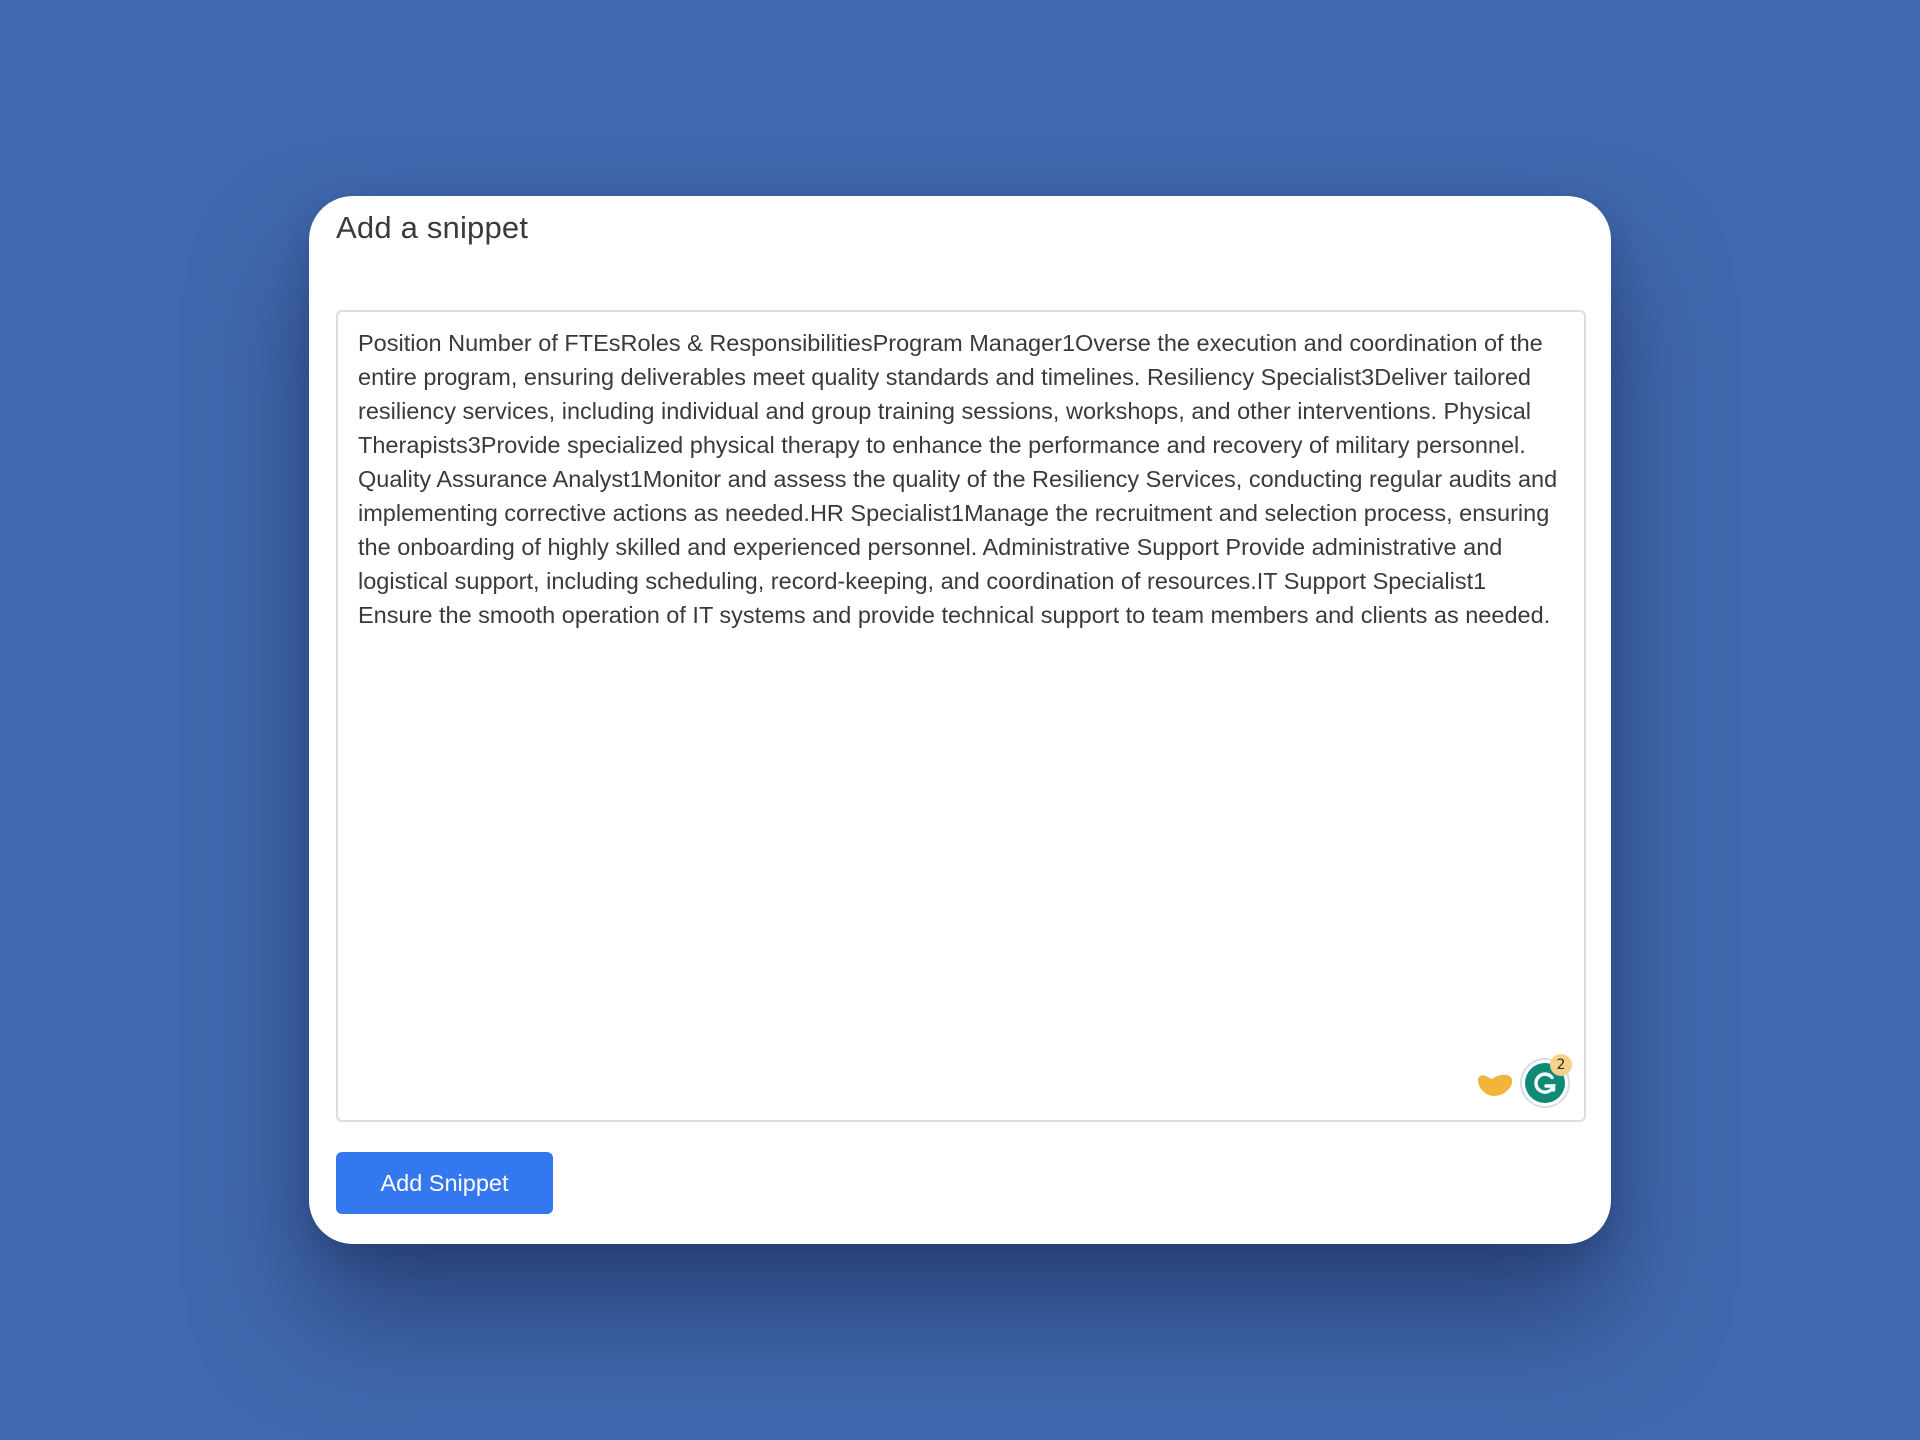  I want to click on extension-icons: 2, so click(1524, 1080).